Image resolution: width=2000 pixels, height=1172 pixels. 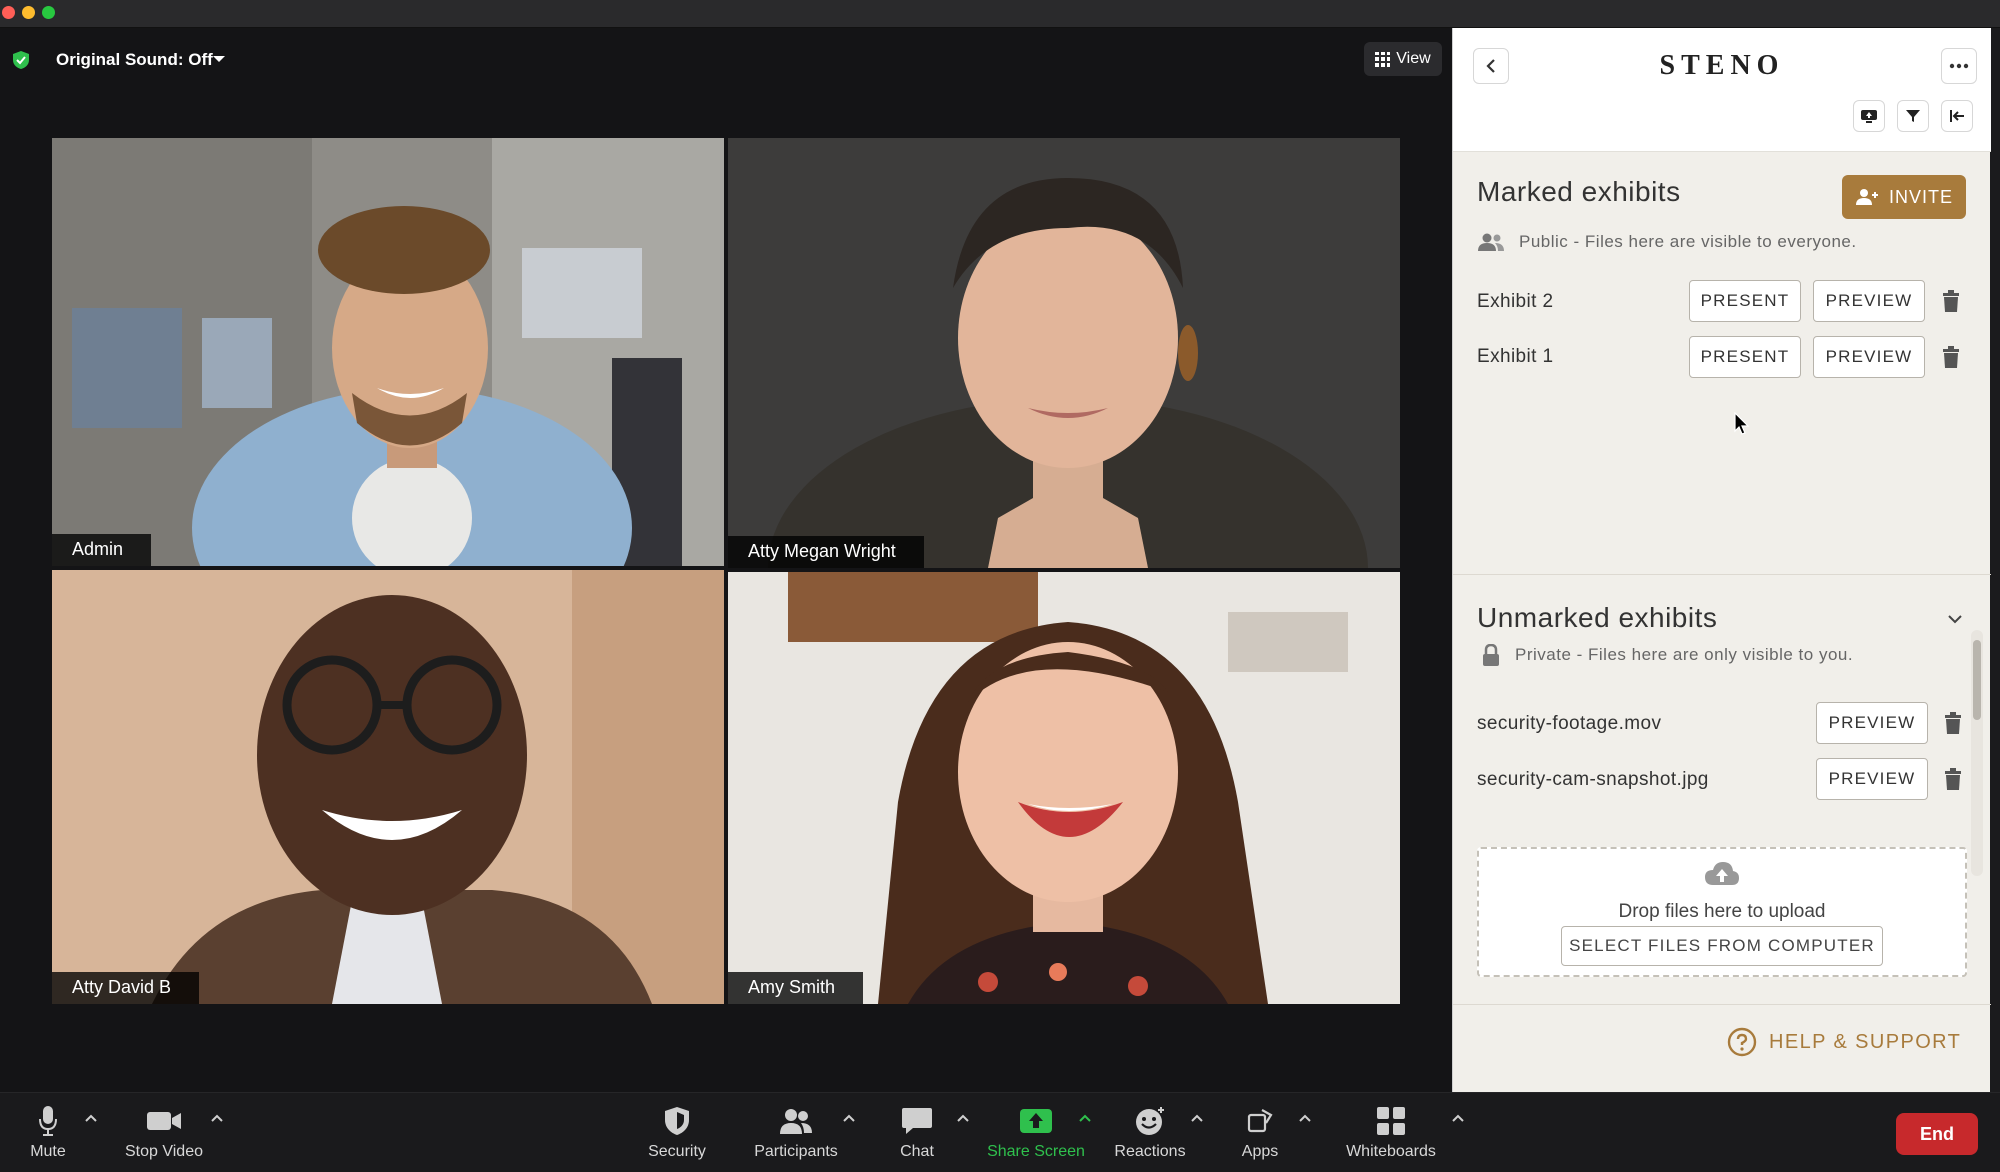 I want to click on steno-logo: STENO, so click(x=1722, y=65).